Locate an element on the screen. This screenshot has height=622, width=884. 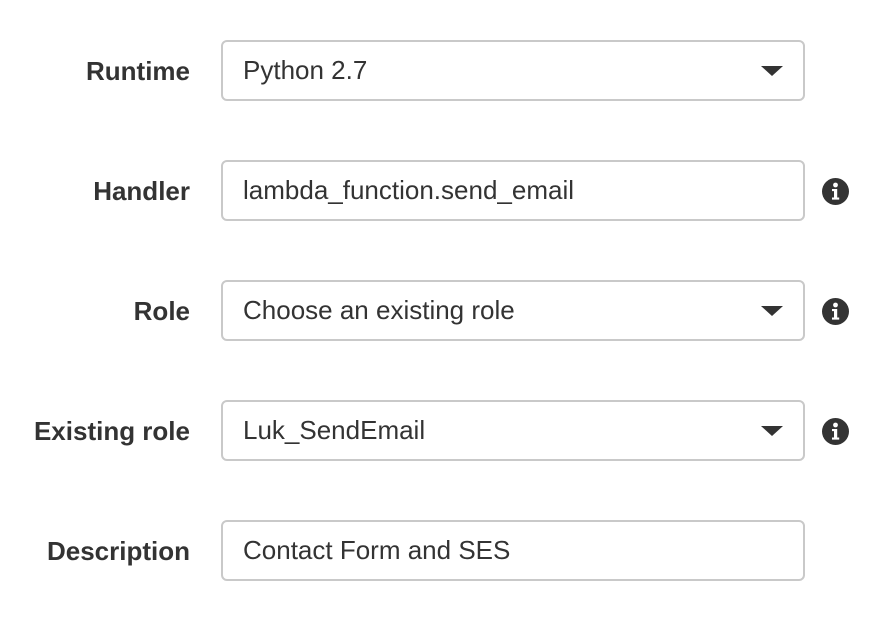
handler-input-value: lambda_function.send_email is located at coordinates (408, 190).